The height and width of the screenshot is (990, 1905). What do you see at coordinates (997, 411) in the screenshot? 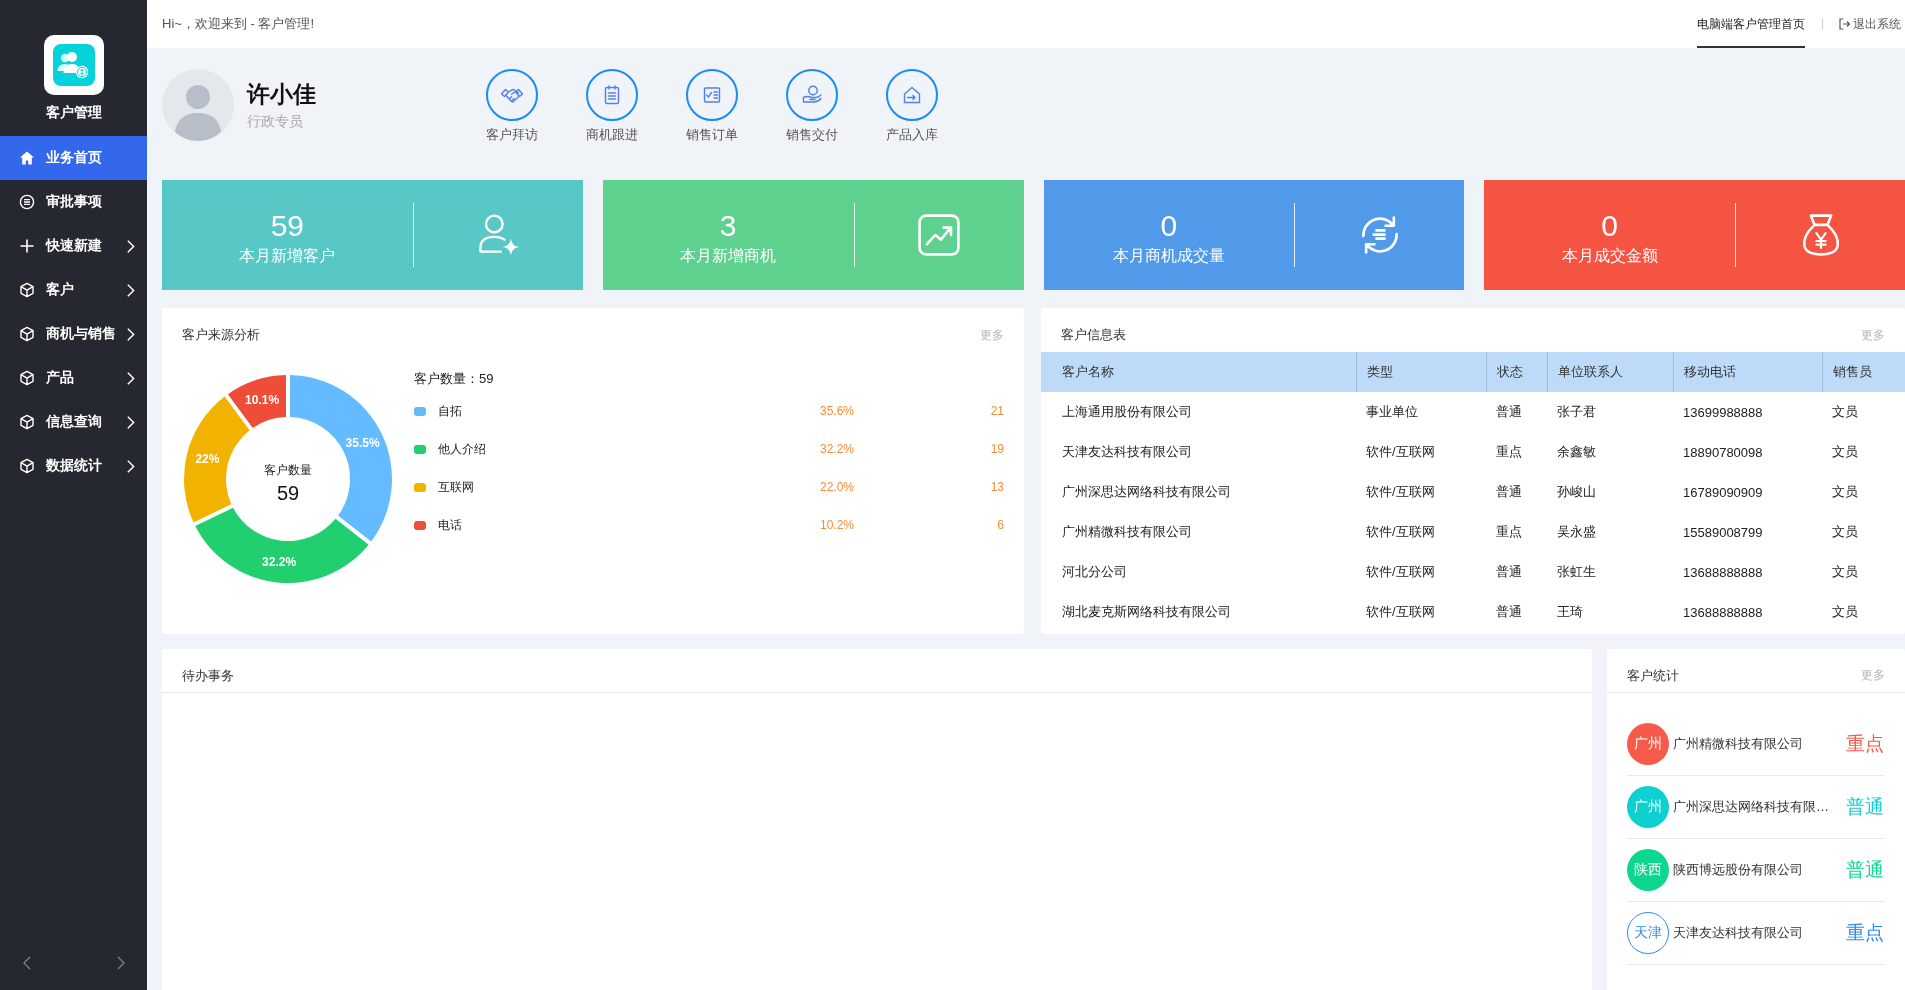
I see `legend-count: 21` at bounding box center [997, 411].